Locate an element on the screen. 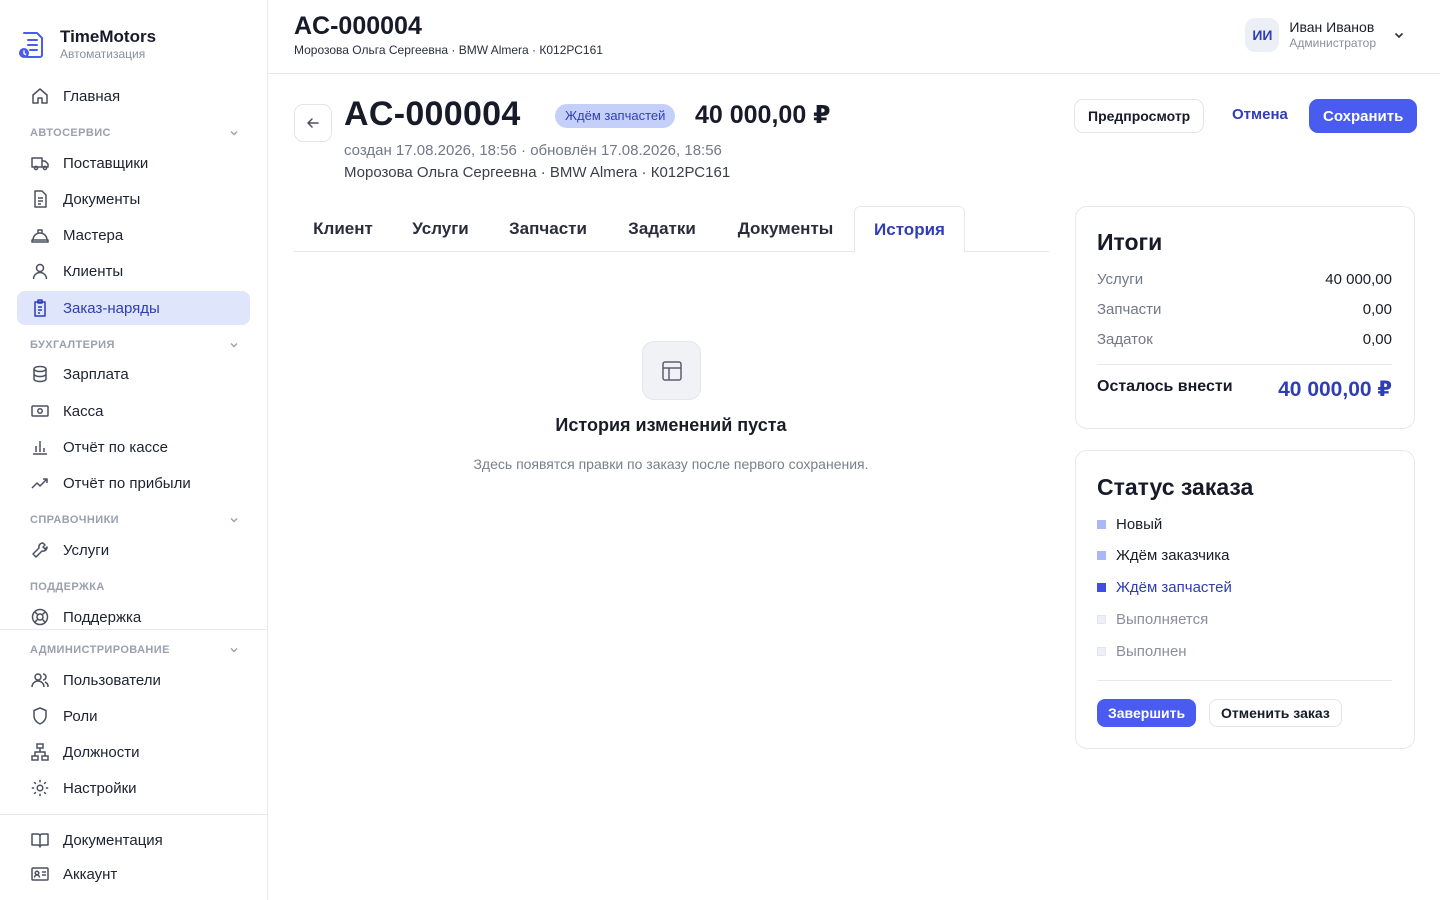 The width and height of the screenshot is (1440, 900). bar-chart-icon is located at coordinates (40, 448).